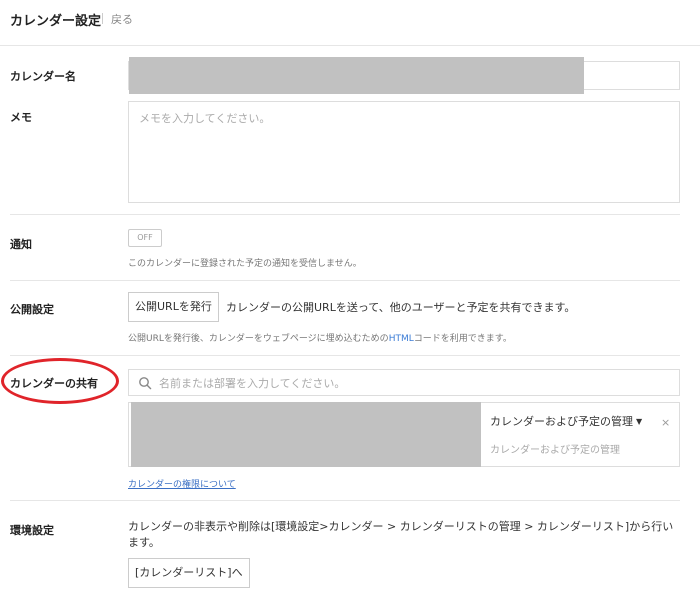  I want to click on title-separator, so click(102, 18).